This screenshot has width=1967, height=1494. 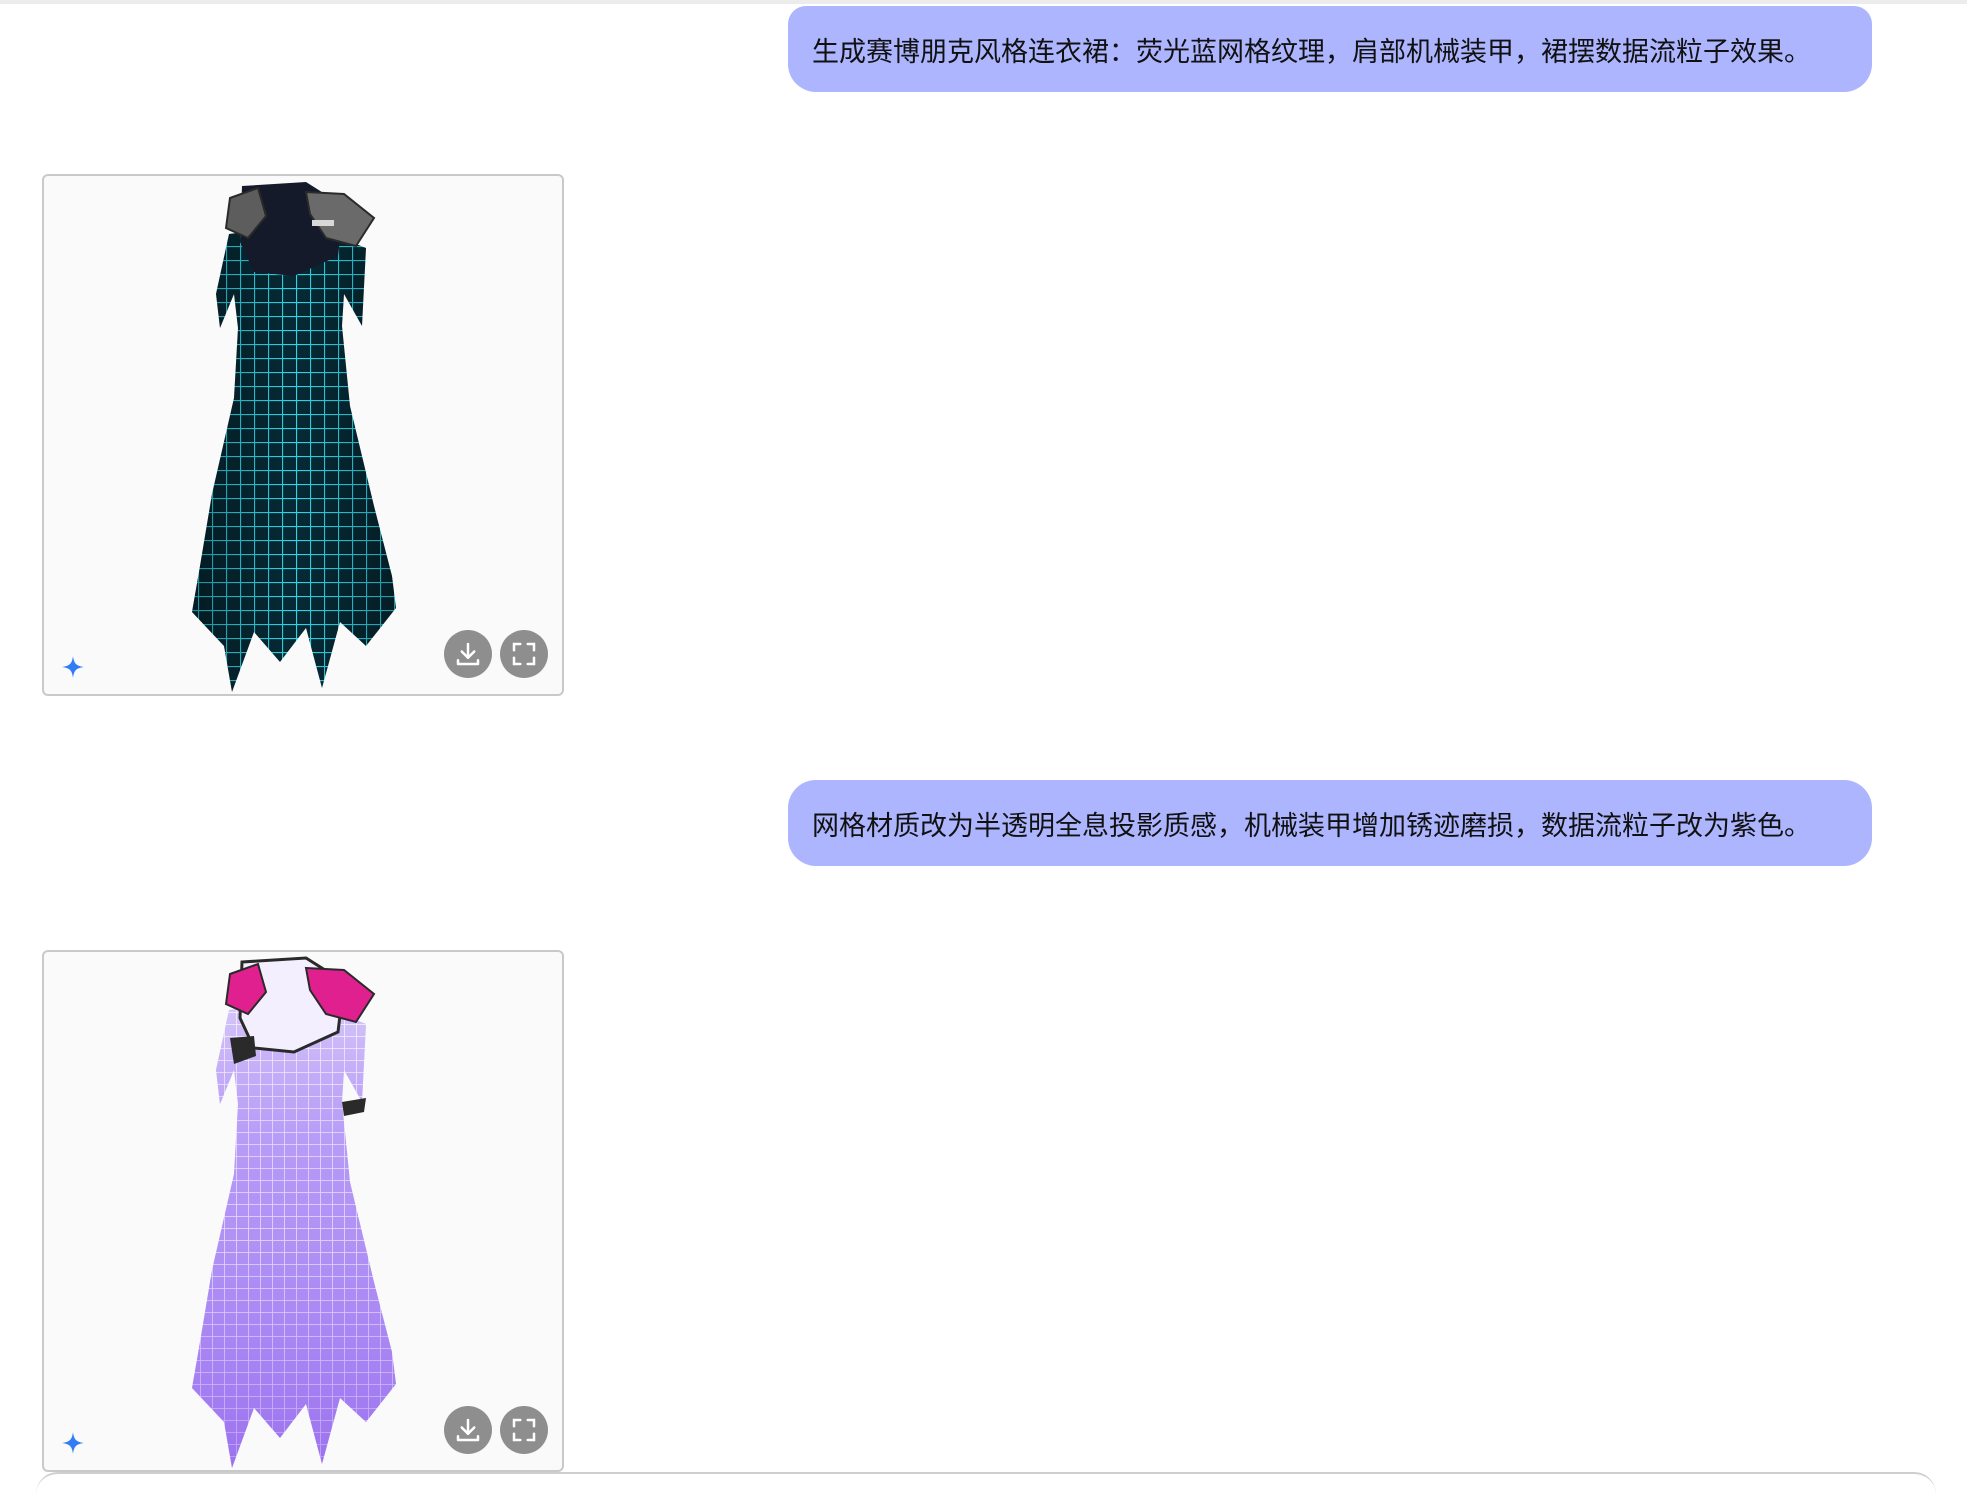 I want to click on user-message-bubble: 生成赛博朋克风格连衣裙：荧光蓝网格纹理，肩部机械装甲，裙摆数据流粒子效果。, so click(x=1330, y=49).